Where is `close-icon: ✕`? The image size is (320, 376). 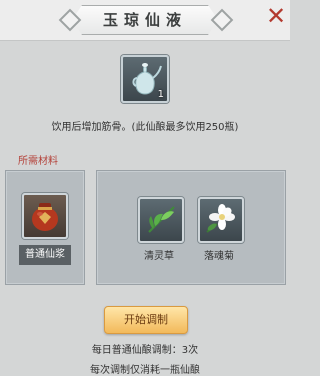 close-icon: ✕ is located at coordinates (276, 16).